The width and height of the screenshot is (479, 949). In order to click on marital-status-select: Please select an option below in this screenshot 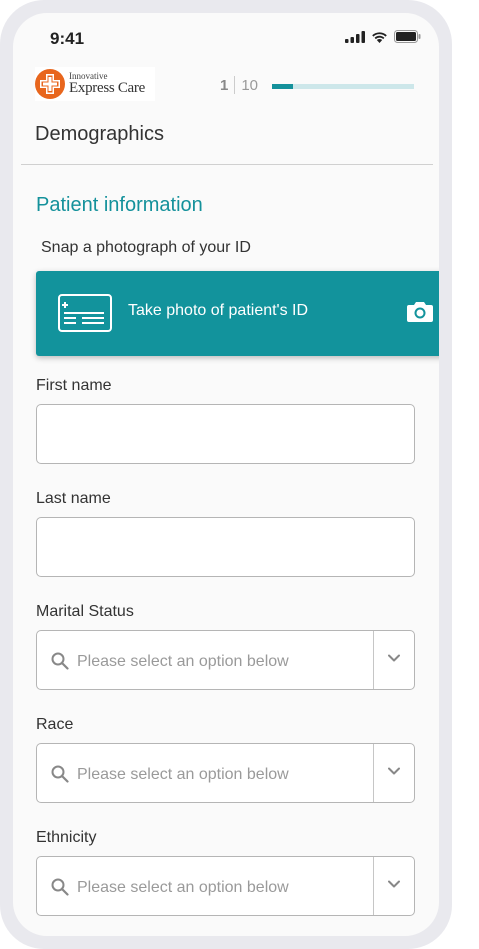, I will do `click(225, 660)`.